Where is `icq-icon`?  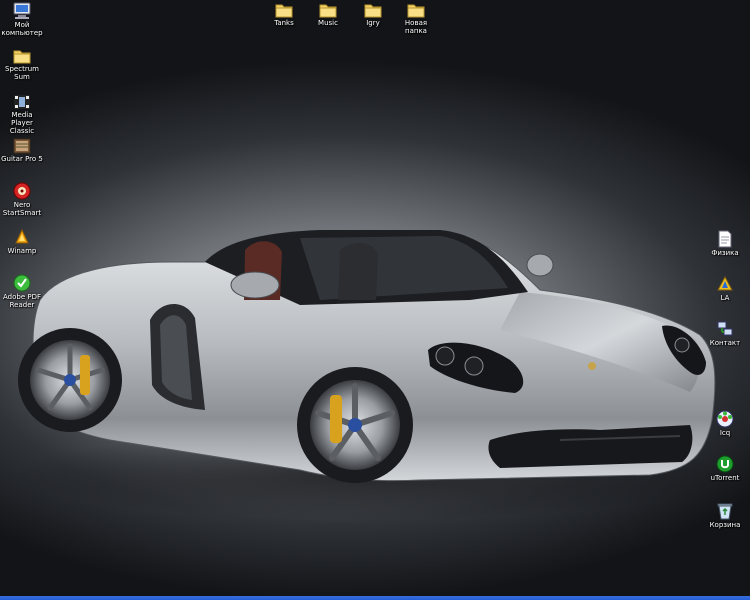
icq-icon is located at coordinates (725, 419).